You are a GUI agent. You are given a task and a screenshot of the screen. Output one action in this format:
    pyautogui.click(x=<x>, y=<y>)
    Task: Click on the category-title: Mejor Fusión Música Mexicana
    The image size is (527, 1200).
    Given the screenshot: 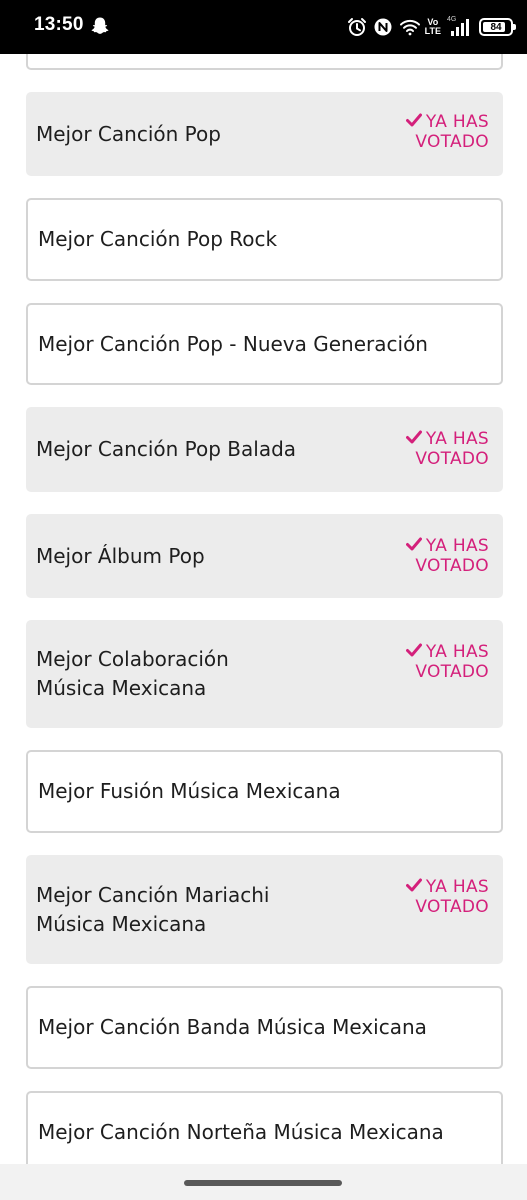 What is the action you would take?
    pyautogui.click(x=189, y=791)
    